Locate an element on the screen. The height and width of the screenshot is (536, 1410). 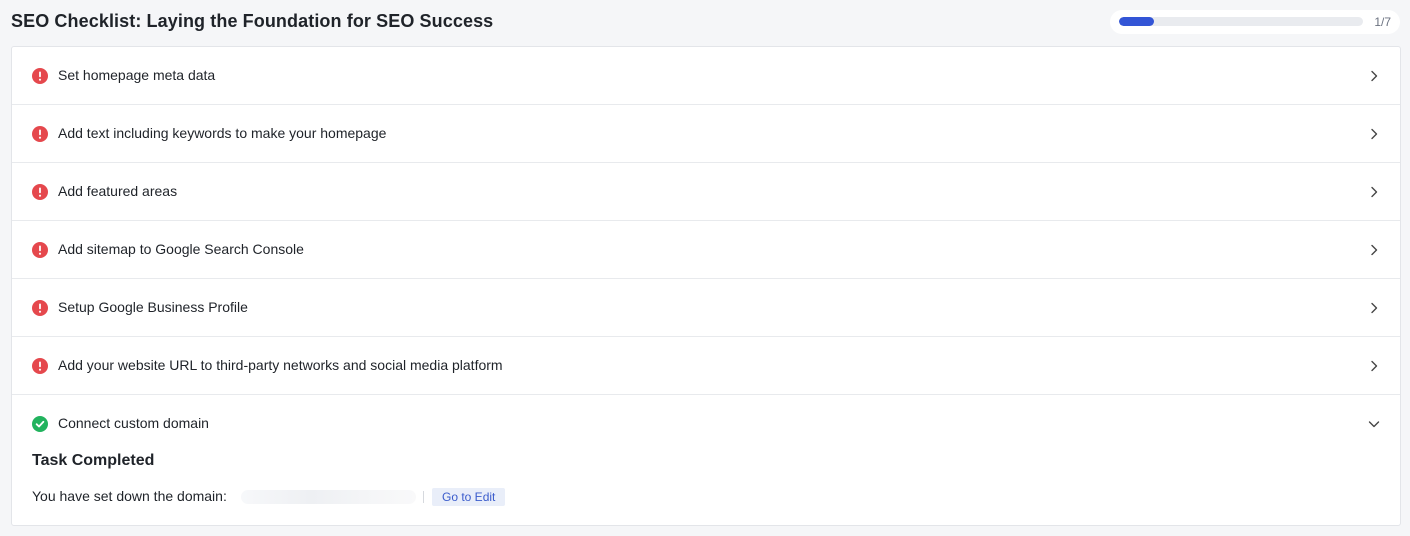
domain-value-redacted is located at coordinates (328, 497).